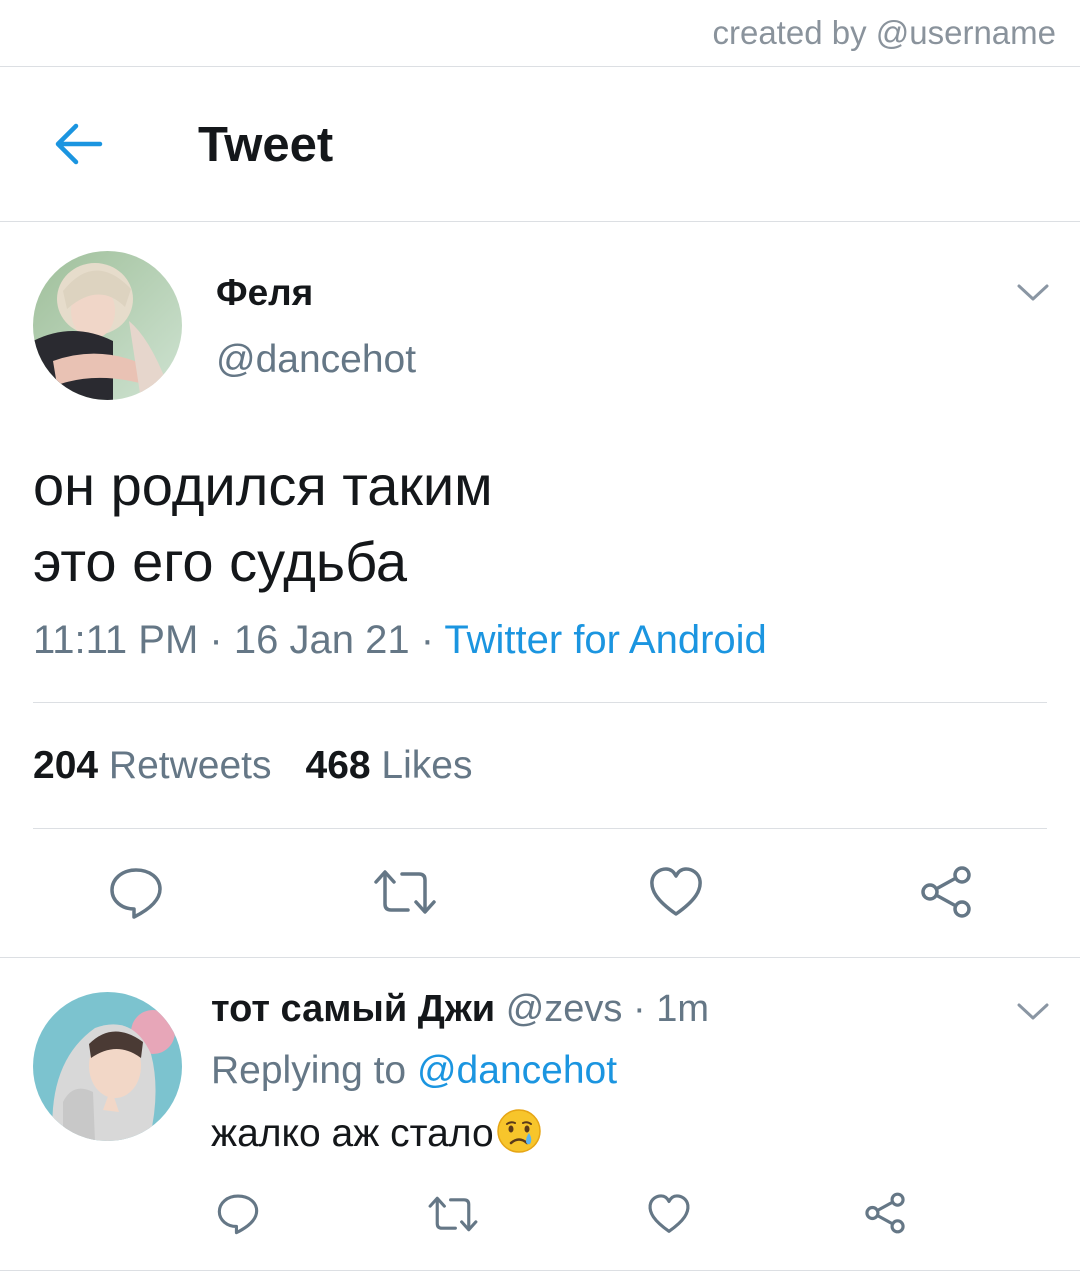 The image size is (1080, 1286). Describe the element at coordinates (352, 1133) in the screenshot. I see `reply-text-content: жалко аж стало` at that location.